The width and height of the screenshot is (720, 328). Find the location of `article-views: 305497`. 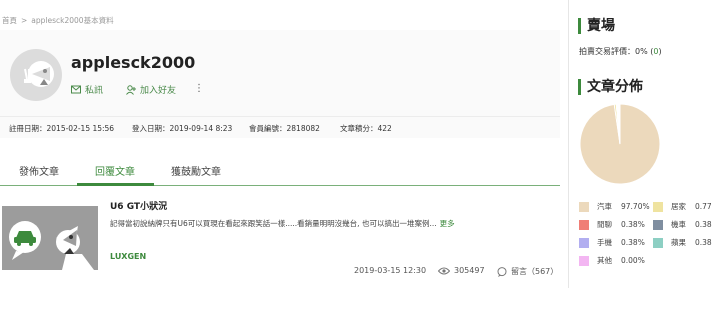

article-views: 305497 is located at coordinates (461, 270).